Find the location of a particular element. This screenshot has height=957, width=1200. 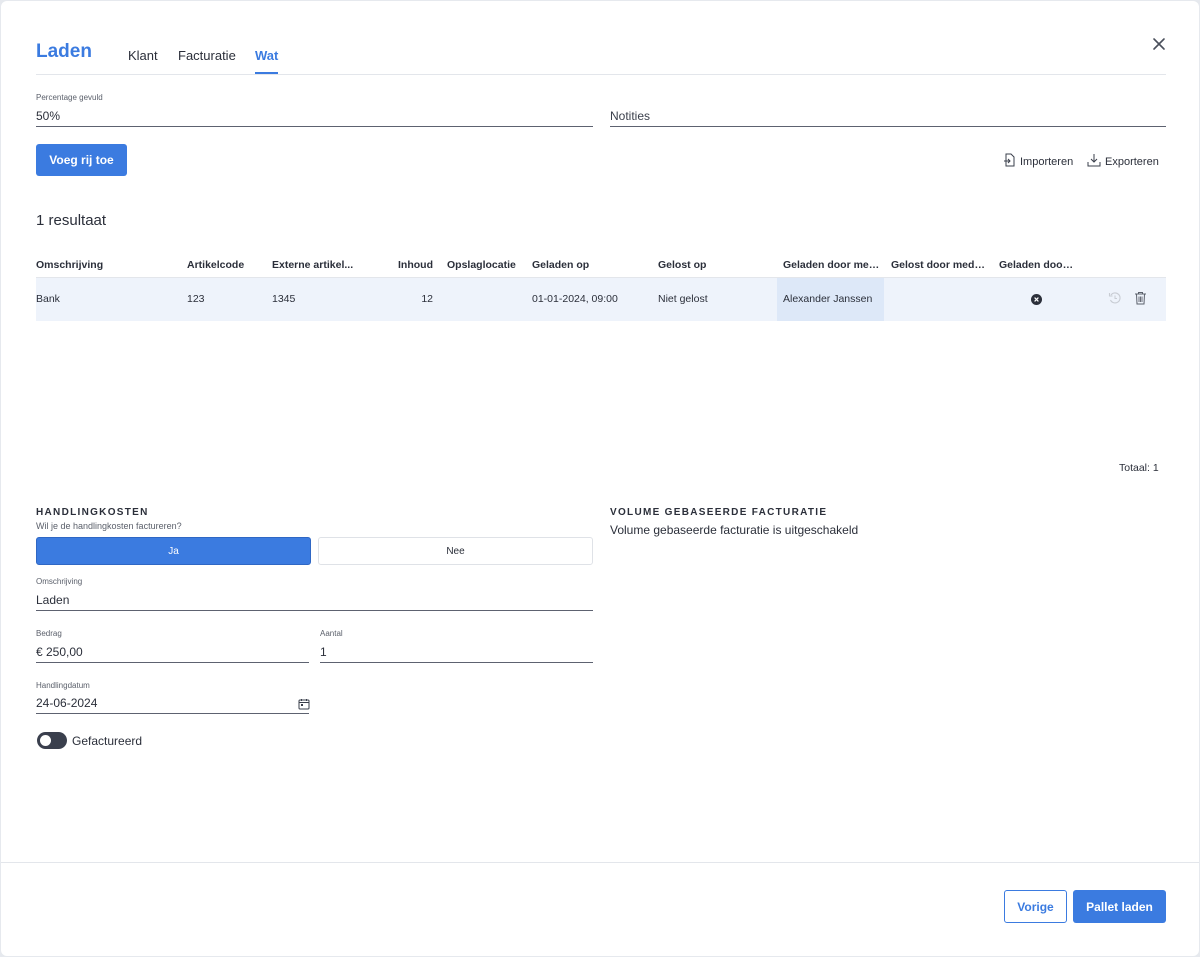

toggle-knob is located at coordinates (45, 740).